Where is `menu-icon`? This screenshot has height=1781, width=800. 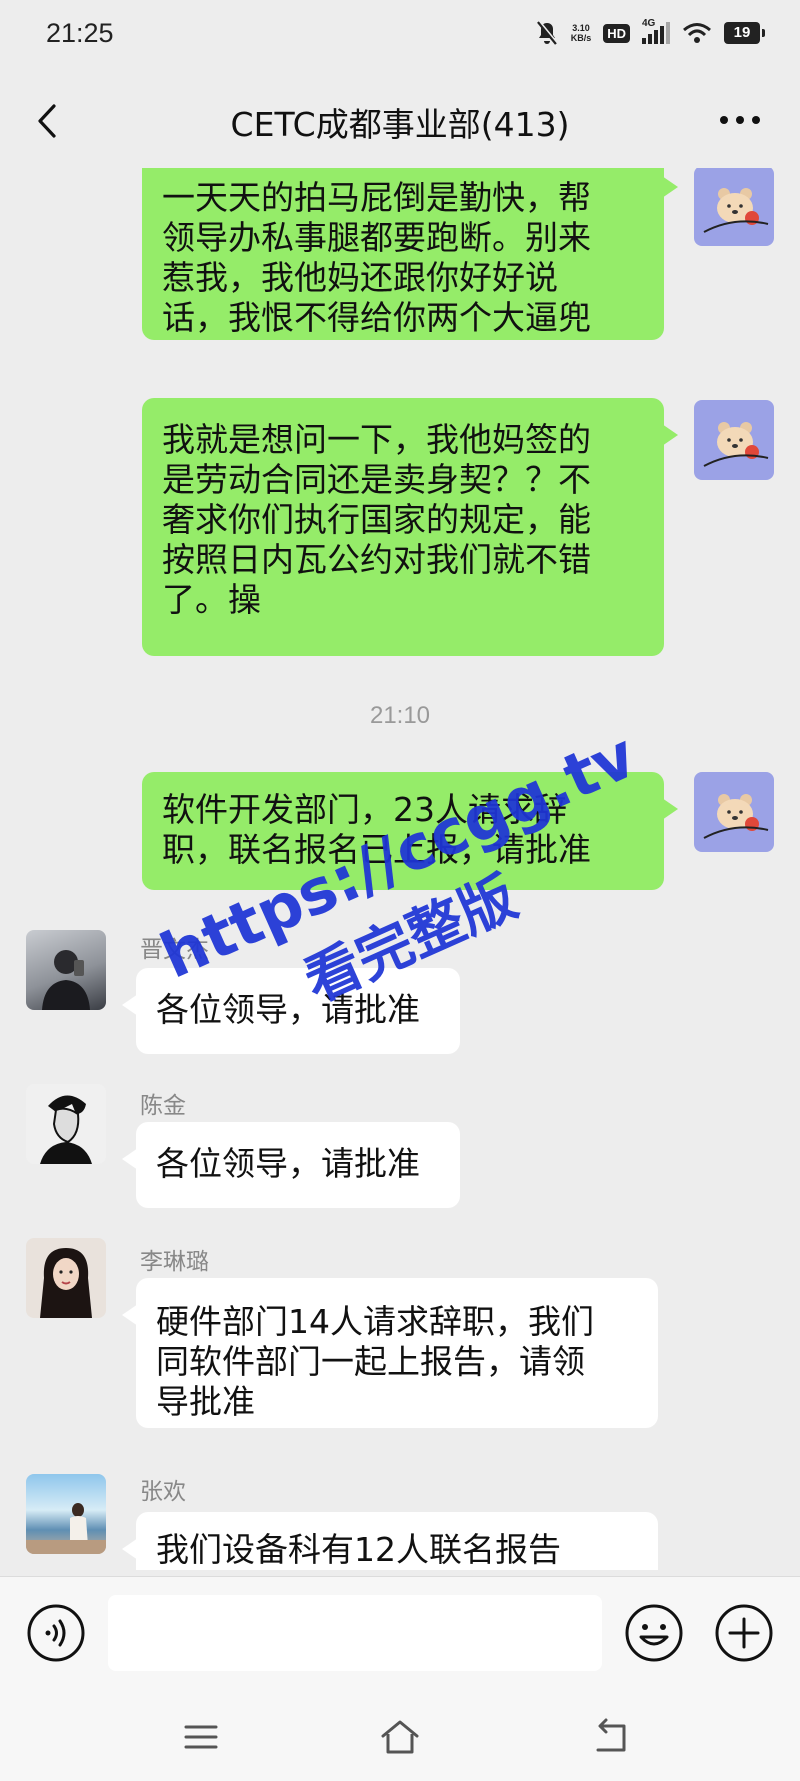
menu-icon is located at coordinates (201, 1737).